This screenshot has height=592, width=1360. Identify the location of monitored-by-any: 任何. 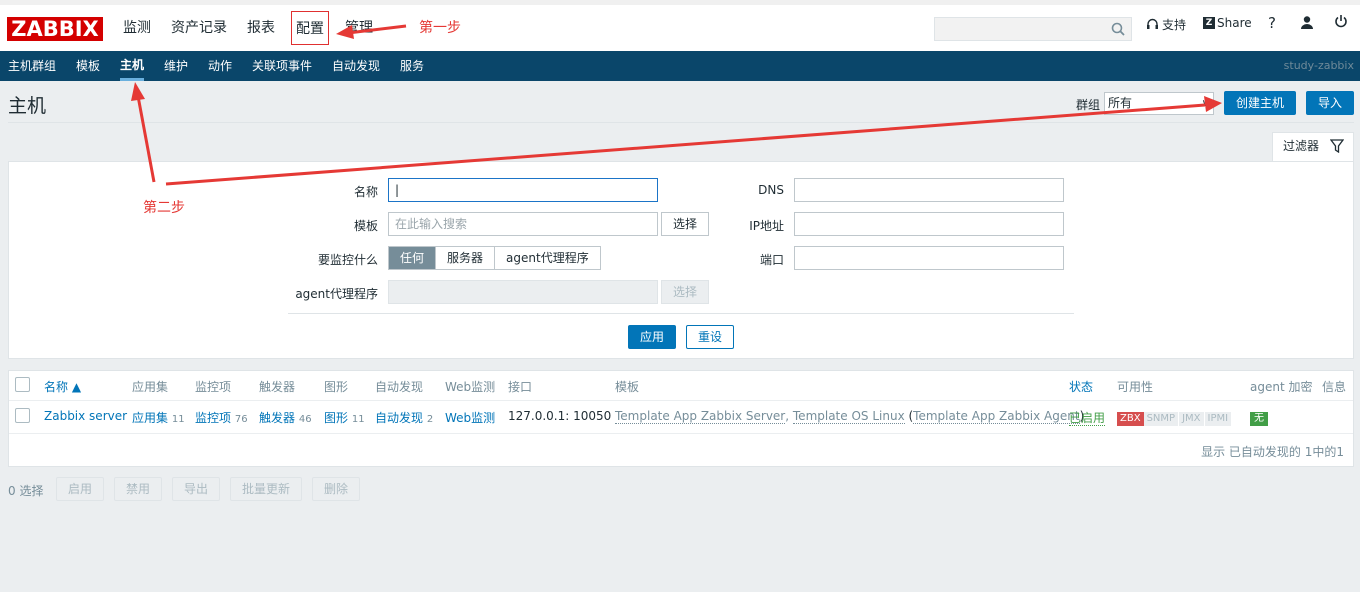
(413, 258).